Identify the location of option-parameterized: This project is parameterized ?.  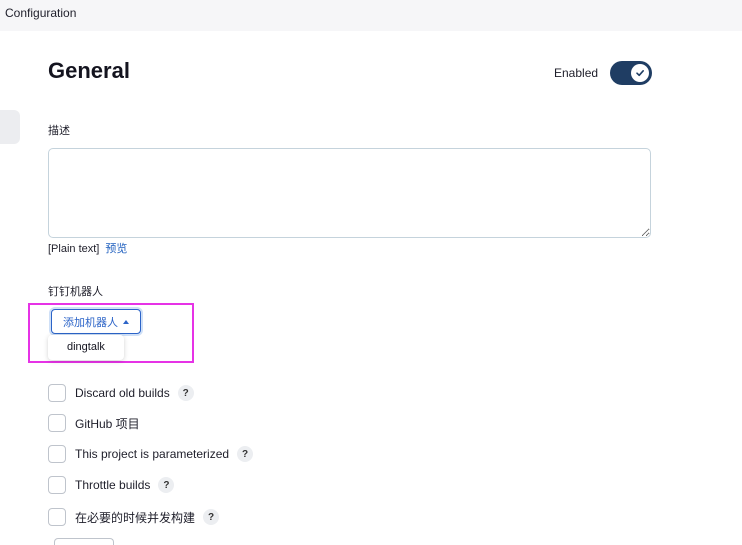
(151, 454).